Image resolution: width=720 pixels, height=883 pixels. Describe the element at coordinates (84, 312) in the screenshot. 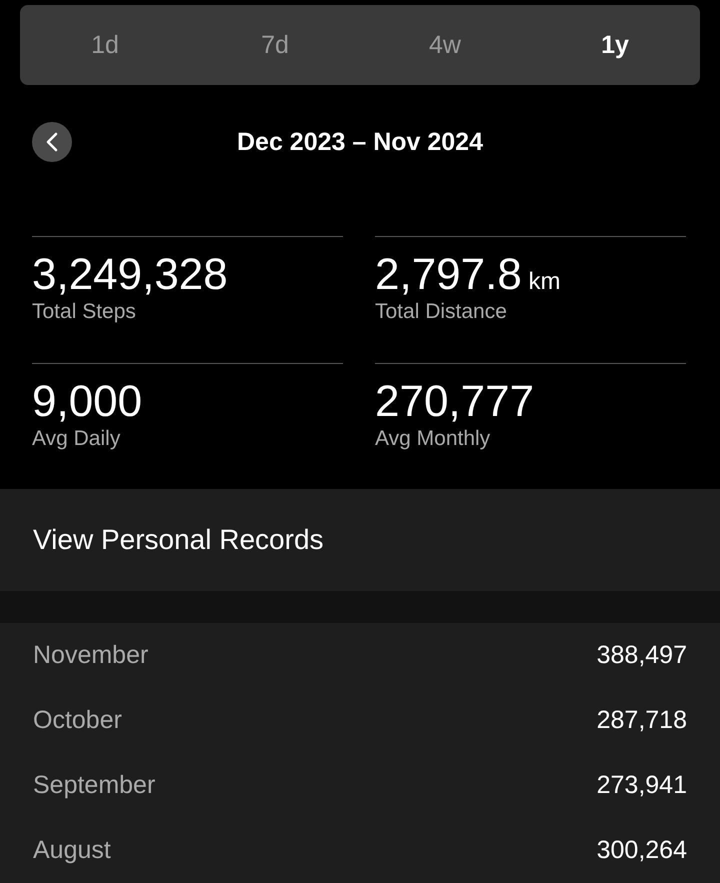

I see `stat-label: Total Steps` at that location.